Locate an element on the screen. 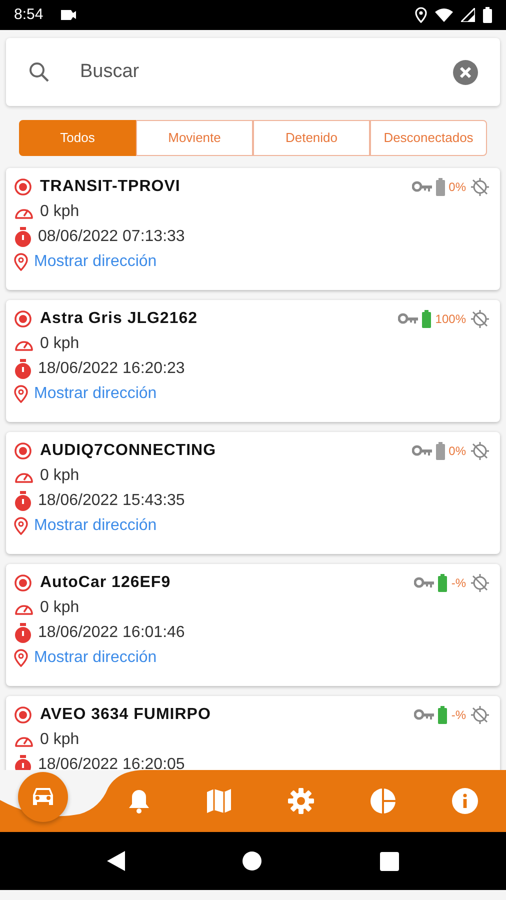 Image resolution: width=506 pixels, height=900 pixels. clear-icon is located at coordinates (465, 72).